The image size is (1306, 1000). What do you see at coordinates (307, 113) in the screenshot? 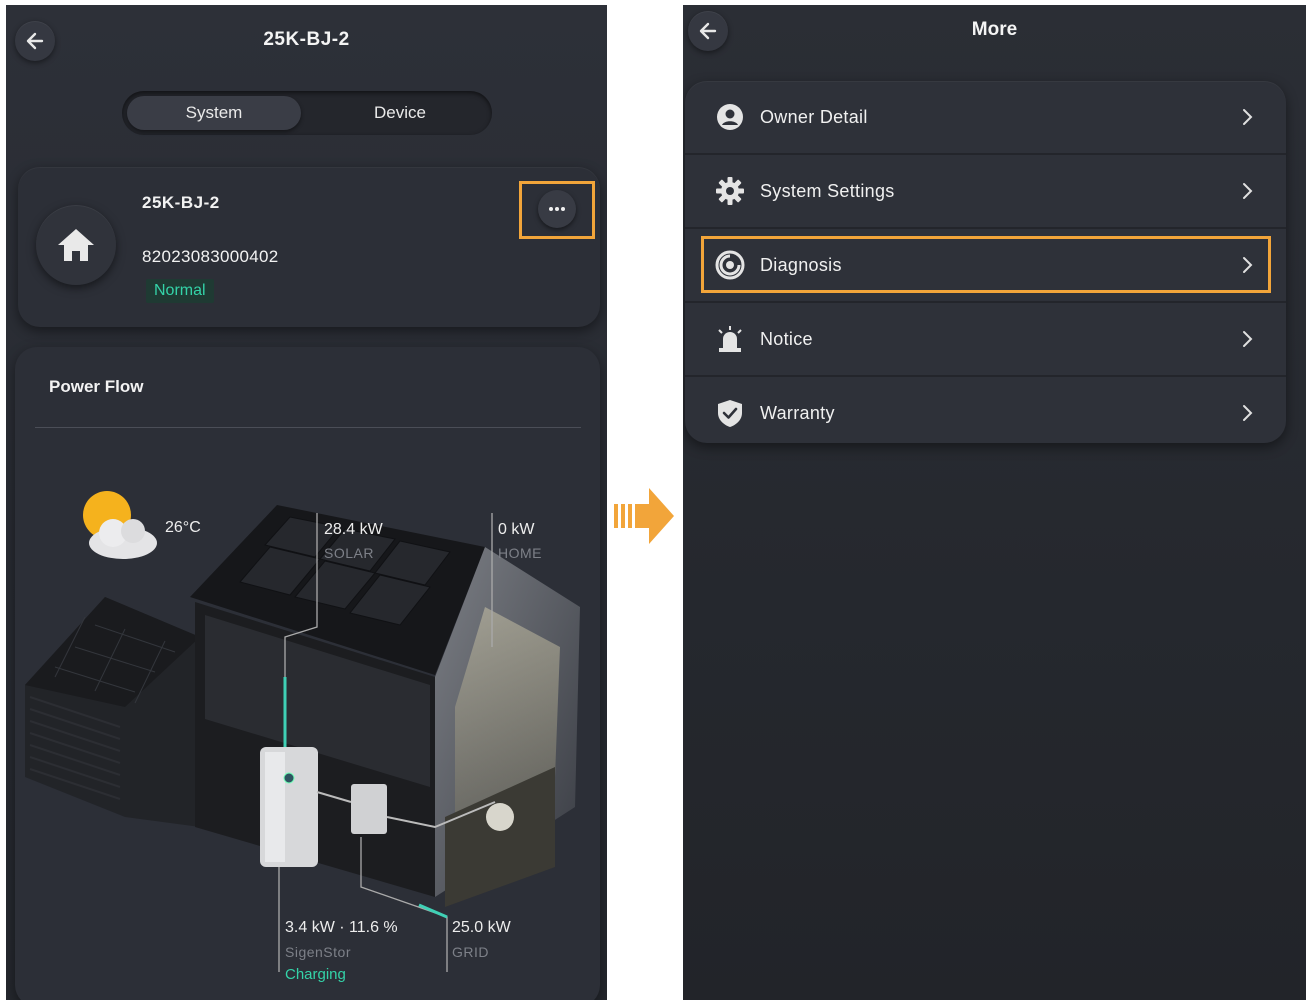
I see `view-toggle: System Device` at bounding box center [307, 113].